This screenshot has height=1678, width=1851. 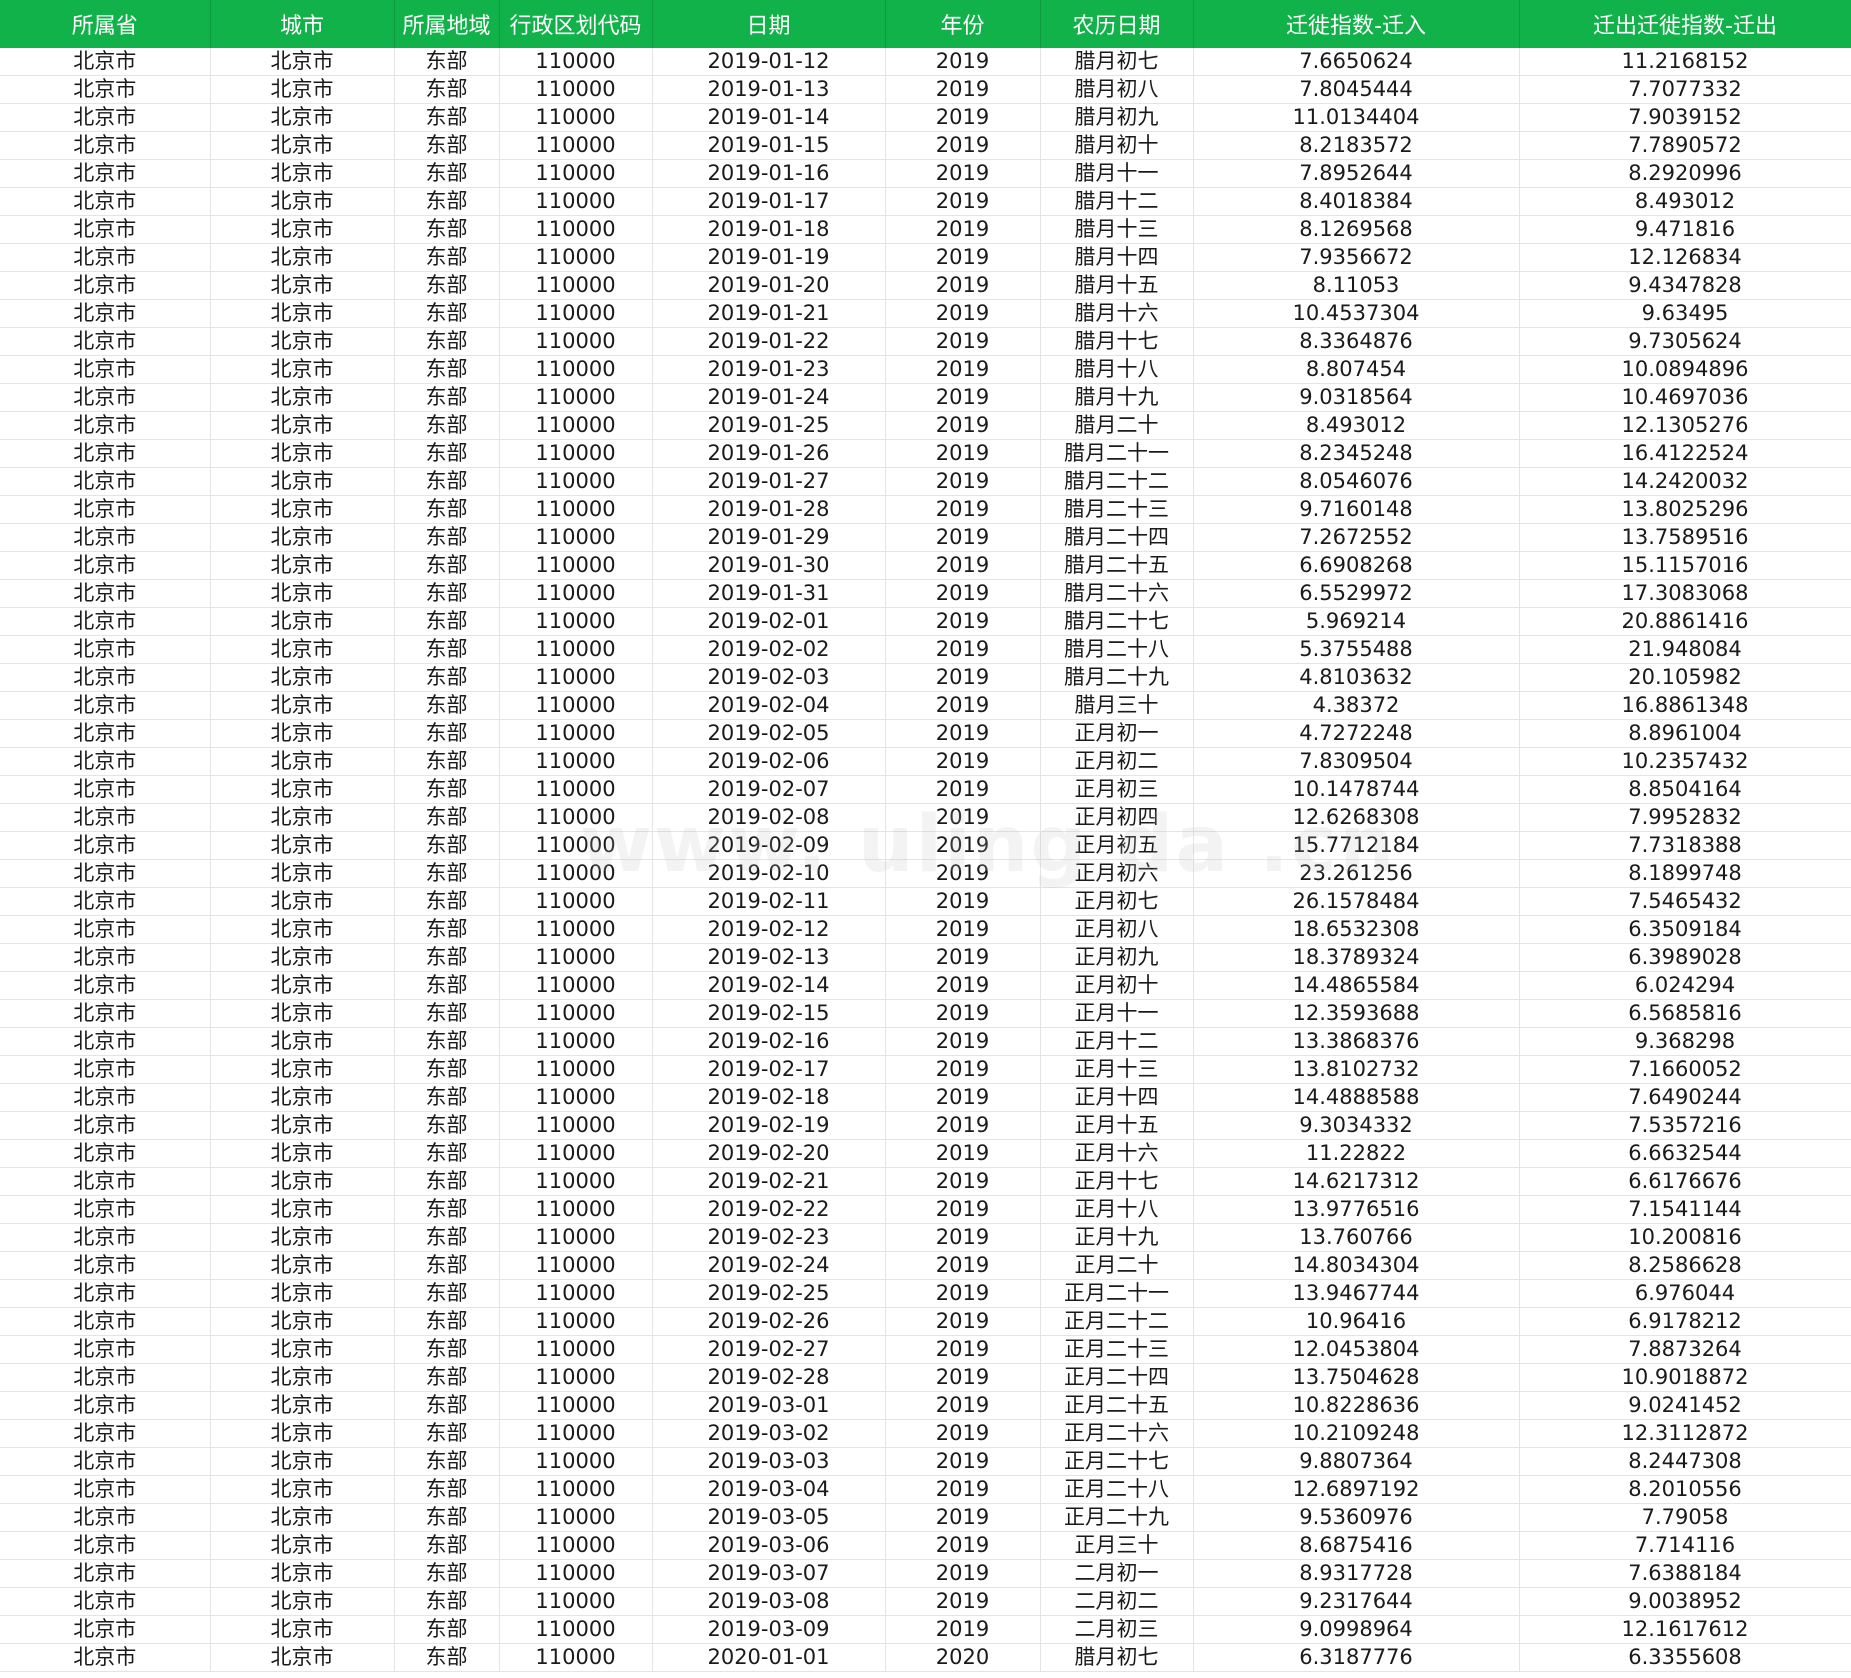 I want to click on date-cell: 2019-03-03, so click(x=769, y=1461).